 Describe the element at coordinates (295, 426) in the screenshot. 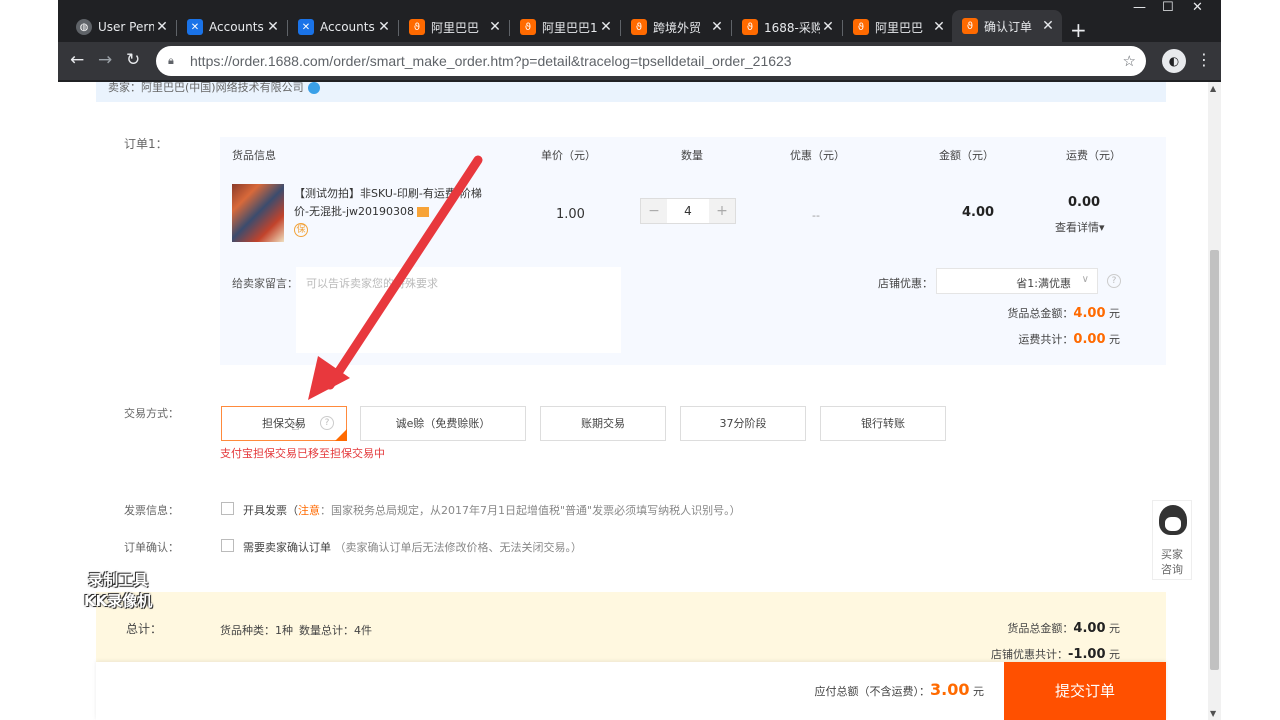

I see `mouse-cursor-icon: ☝` at that location.